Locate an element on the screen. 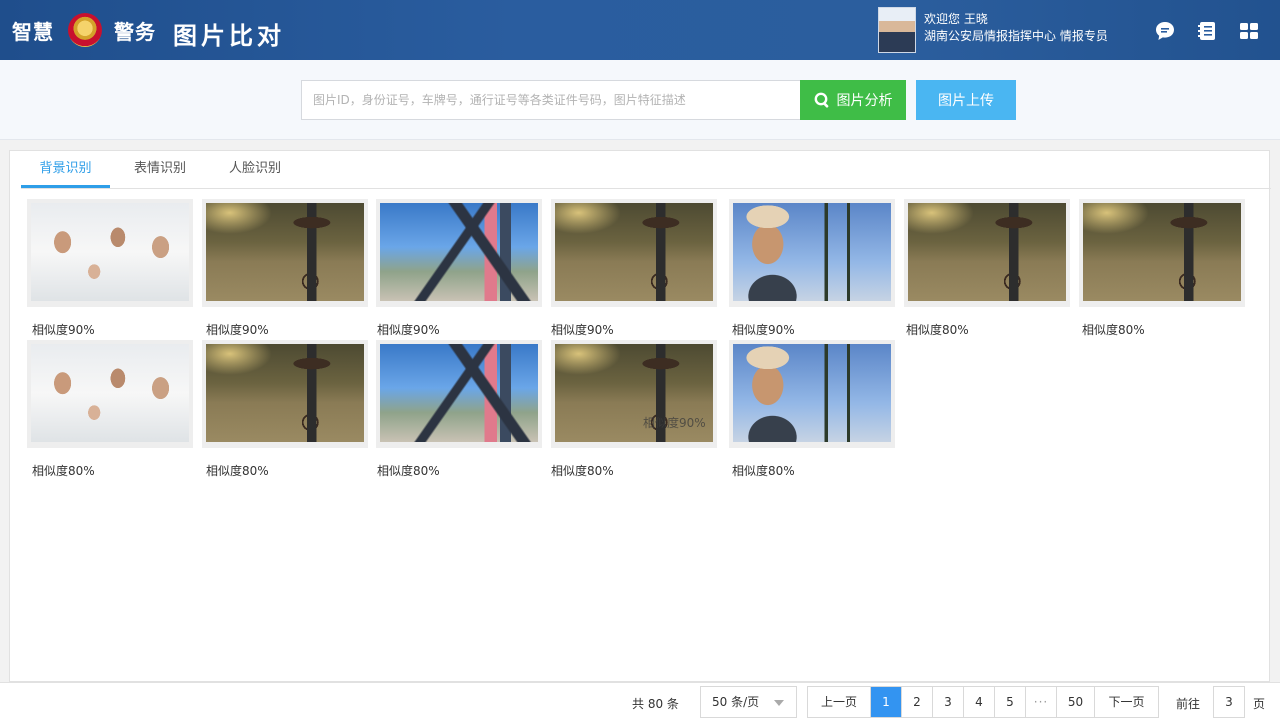  police-emblem-icon is located at coordinates (85, 30).